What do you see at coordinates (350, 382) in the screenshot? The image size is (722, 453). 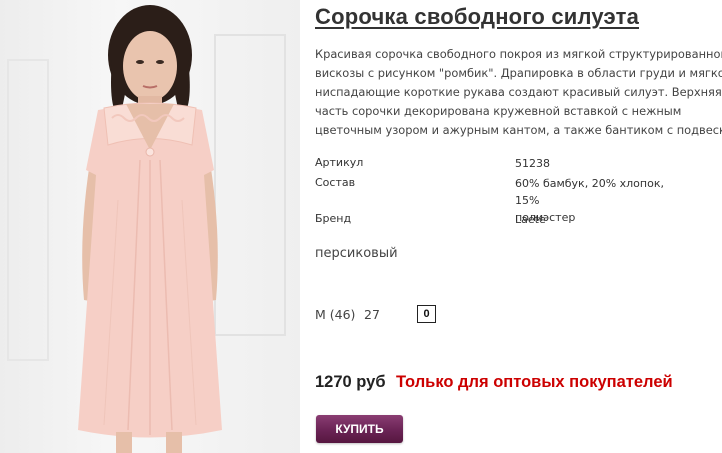 I see `price: 1270 руб` at bounding box center [350, 382].